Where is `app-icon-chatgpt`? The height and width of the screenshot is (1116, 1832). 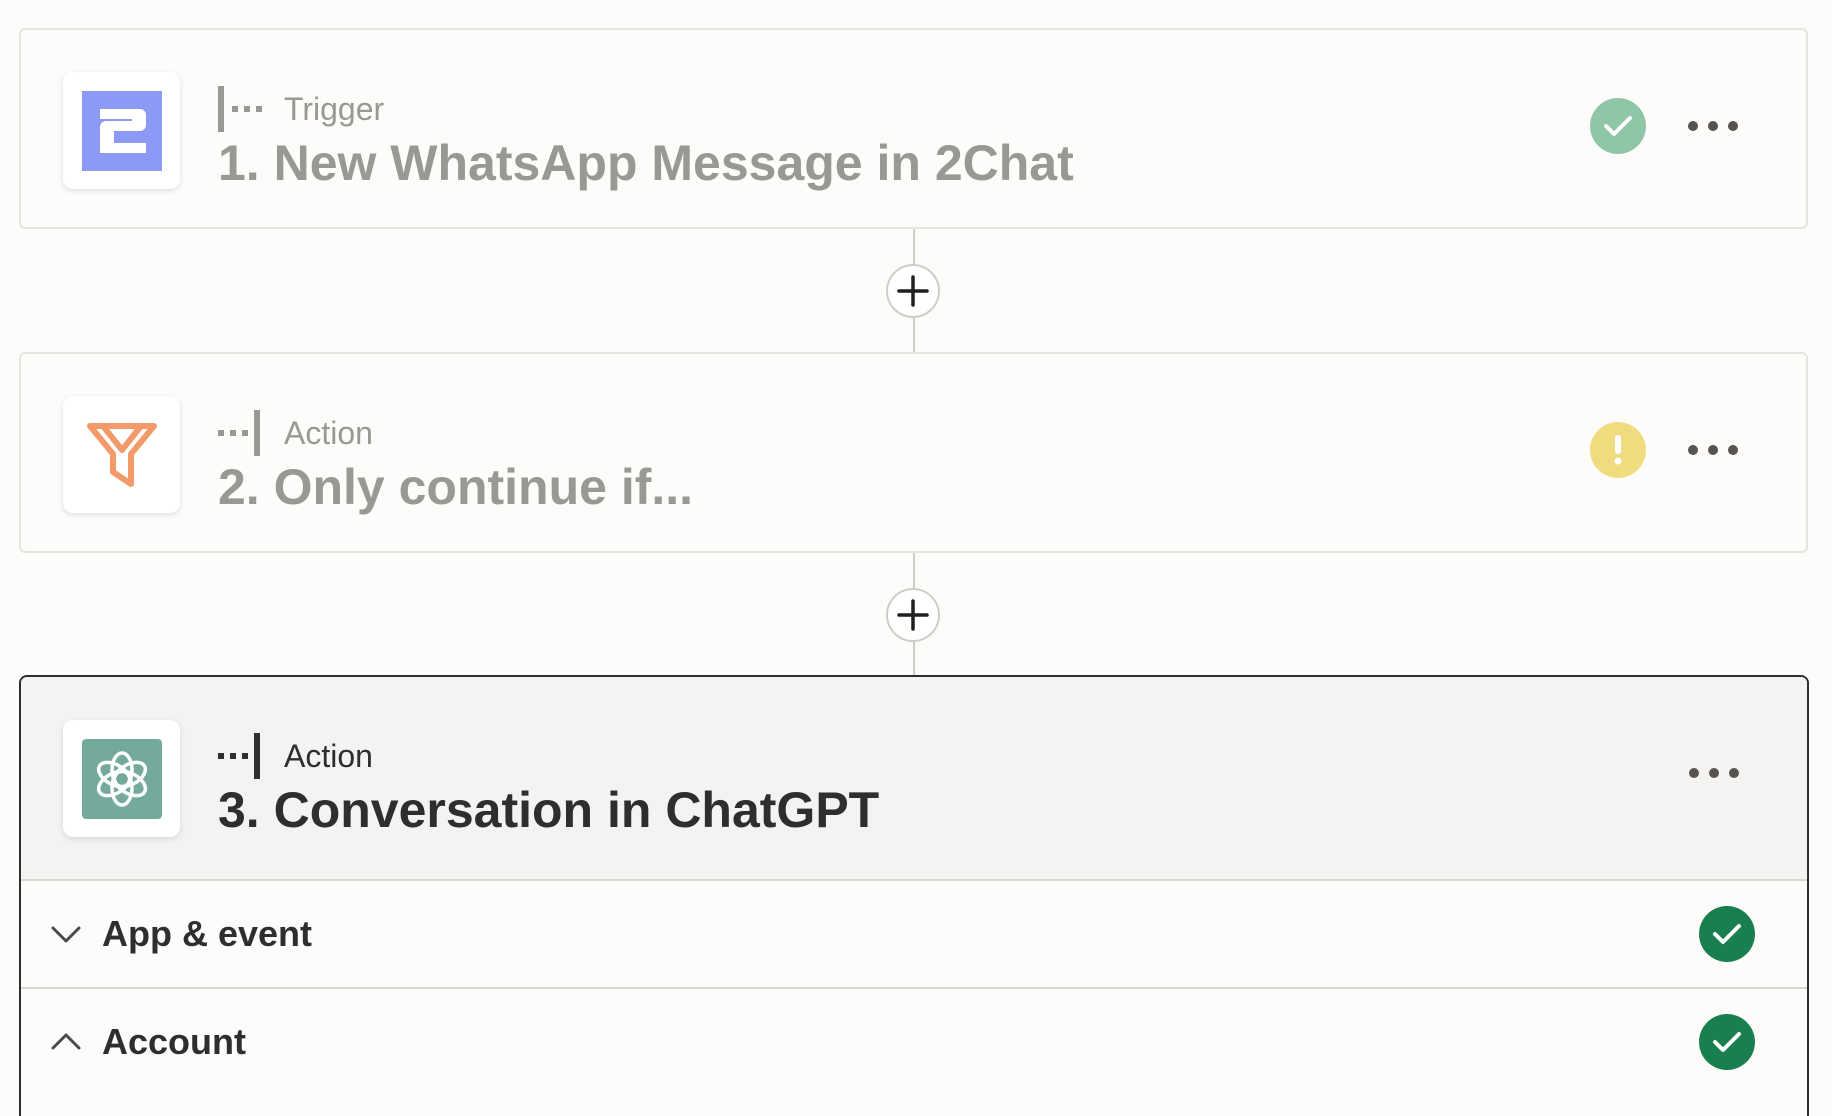 app-icon-chatgpt is located at coordinates (121, 778).